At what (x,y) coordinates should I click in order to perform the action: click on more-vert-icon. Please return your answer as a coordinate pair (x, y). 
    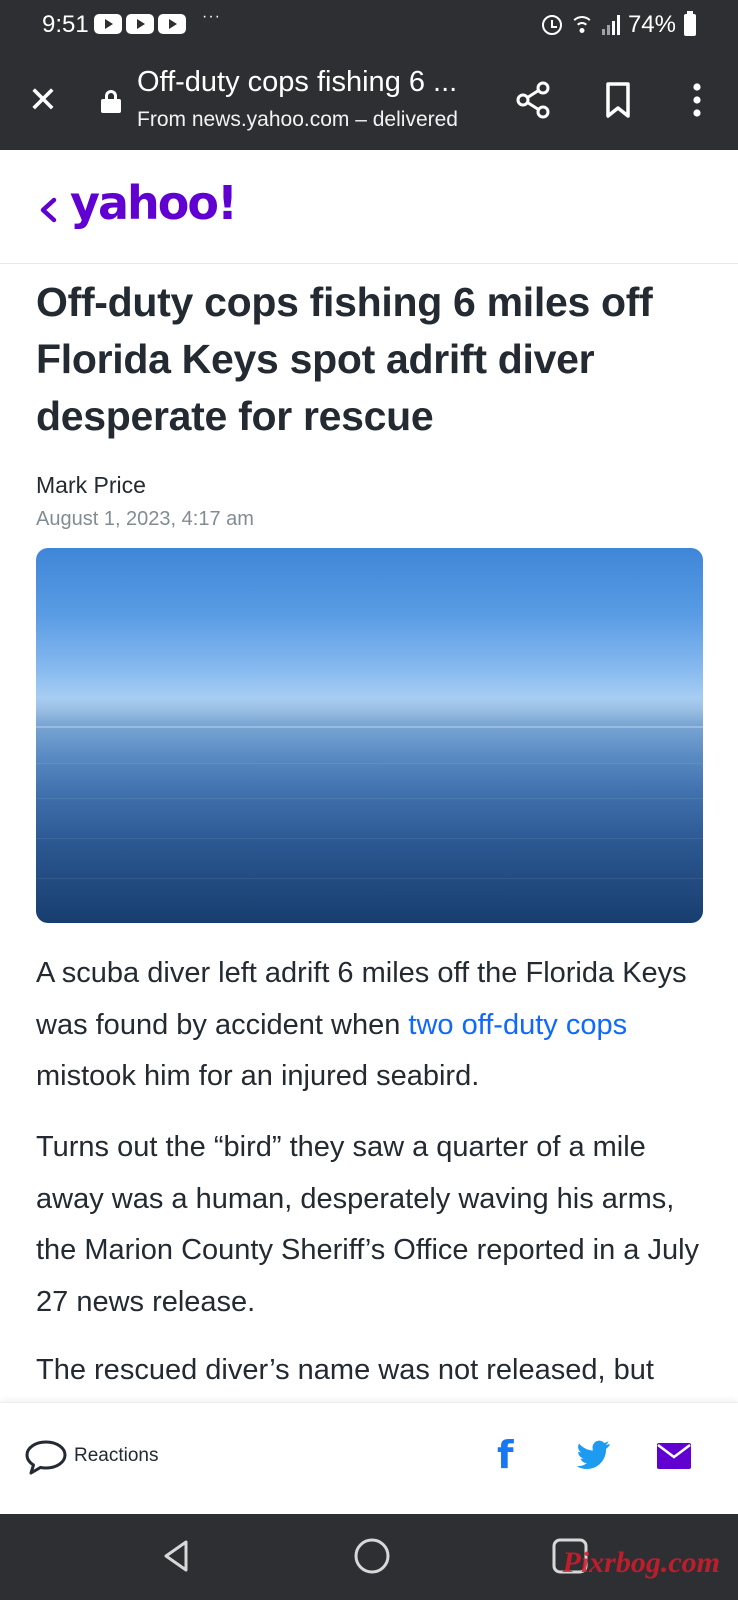
    Looking at the image, I should click on (697, 100).